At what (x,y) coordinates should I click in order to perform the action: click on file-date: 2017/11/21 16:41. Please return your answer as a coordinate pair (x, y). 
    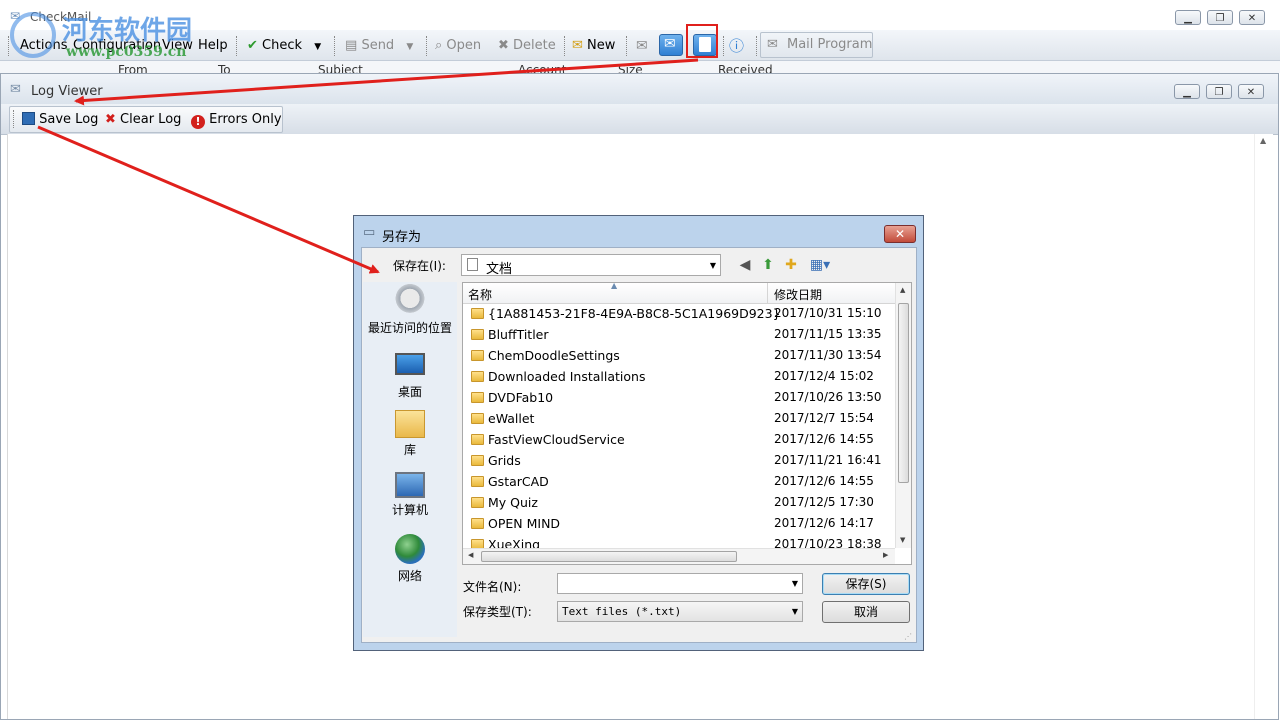
    Looking at the image, I should click on (828, 460).